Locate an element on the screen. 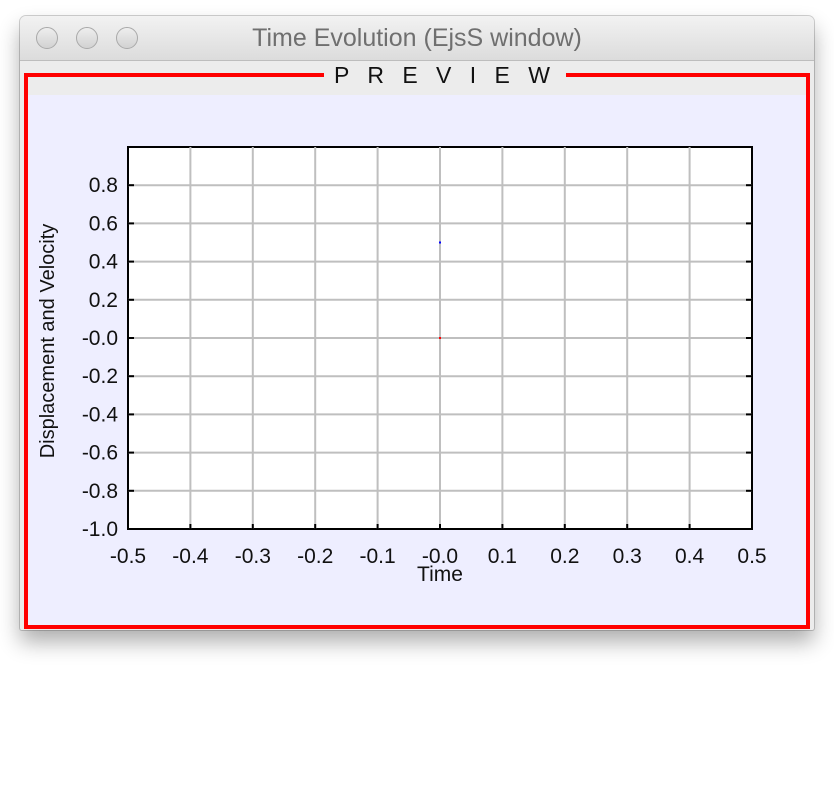 The height and width of the screenshot is (800, 834). y-tick-label: 0.4 is located at coordinates (104, 262).